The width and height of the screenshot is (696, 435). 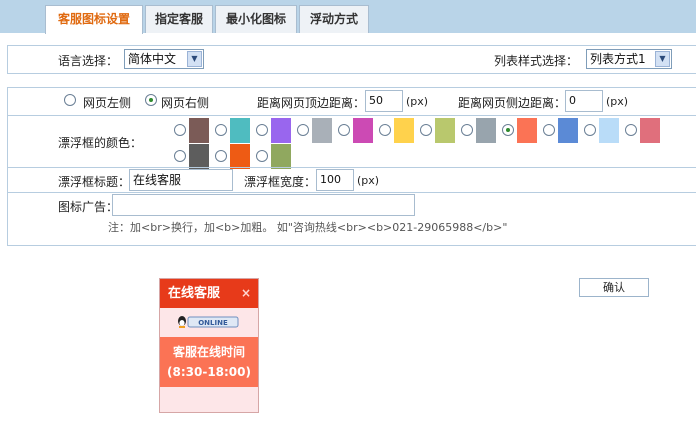 I want to click on tab-assign-service: 指定客服, so click(x=179, y=19).